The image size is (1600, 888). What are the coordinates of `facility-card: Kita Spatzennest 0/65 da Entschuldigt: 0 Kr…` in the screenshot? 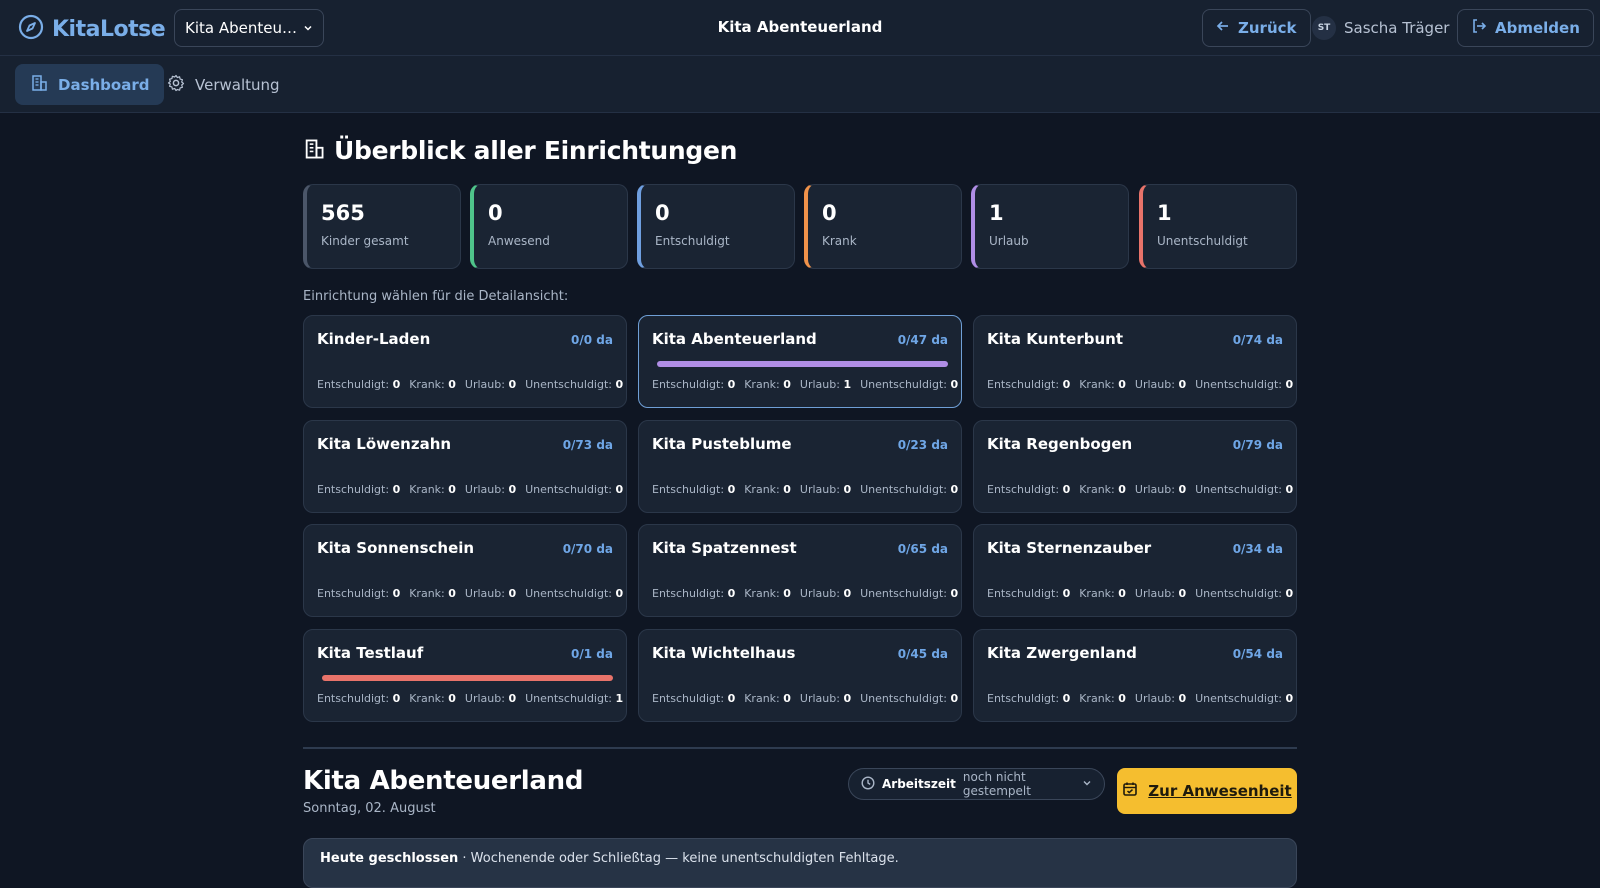 It's located at (800, 570).